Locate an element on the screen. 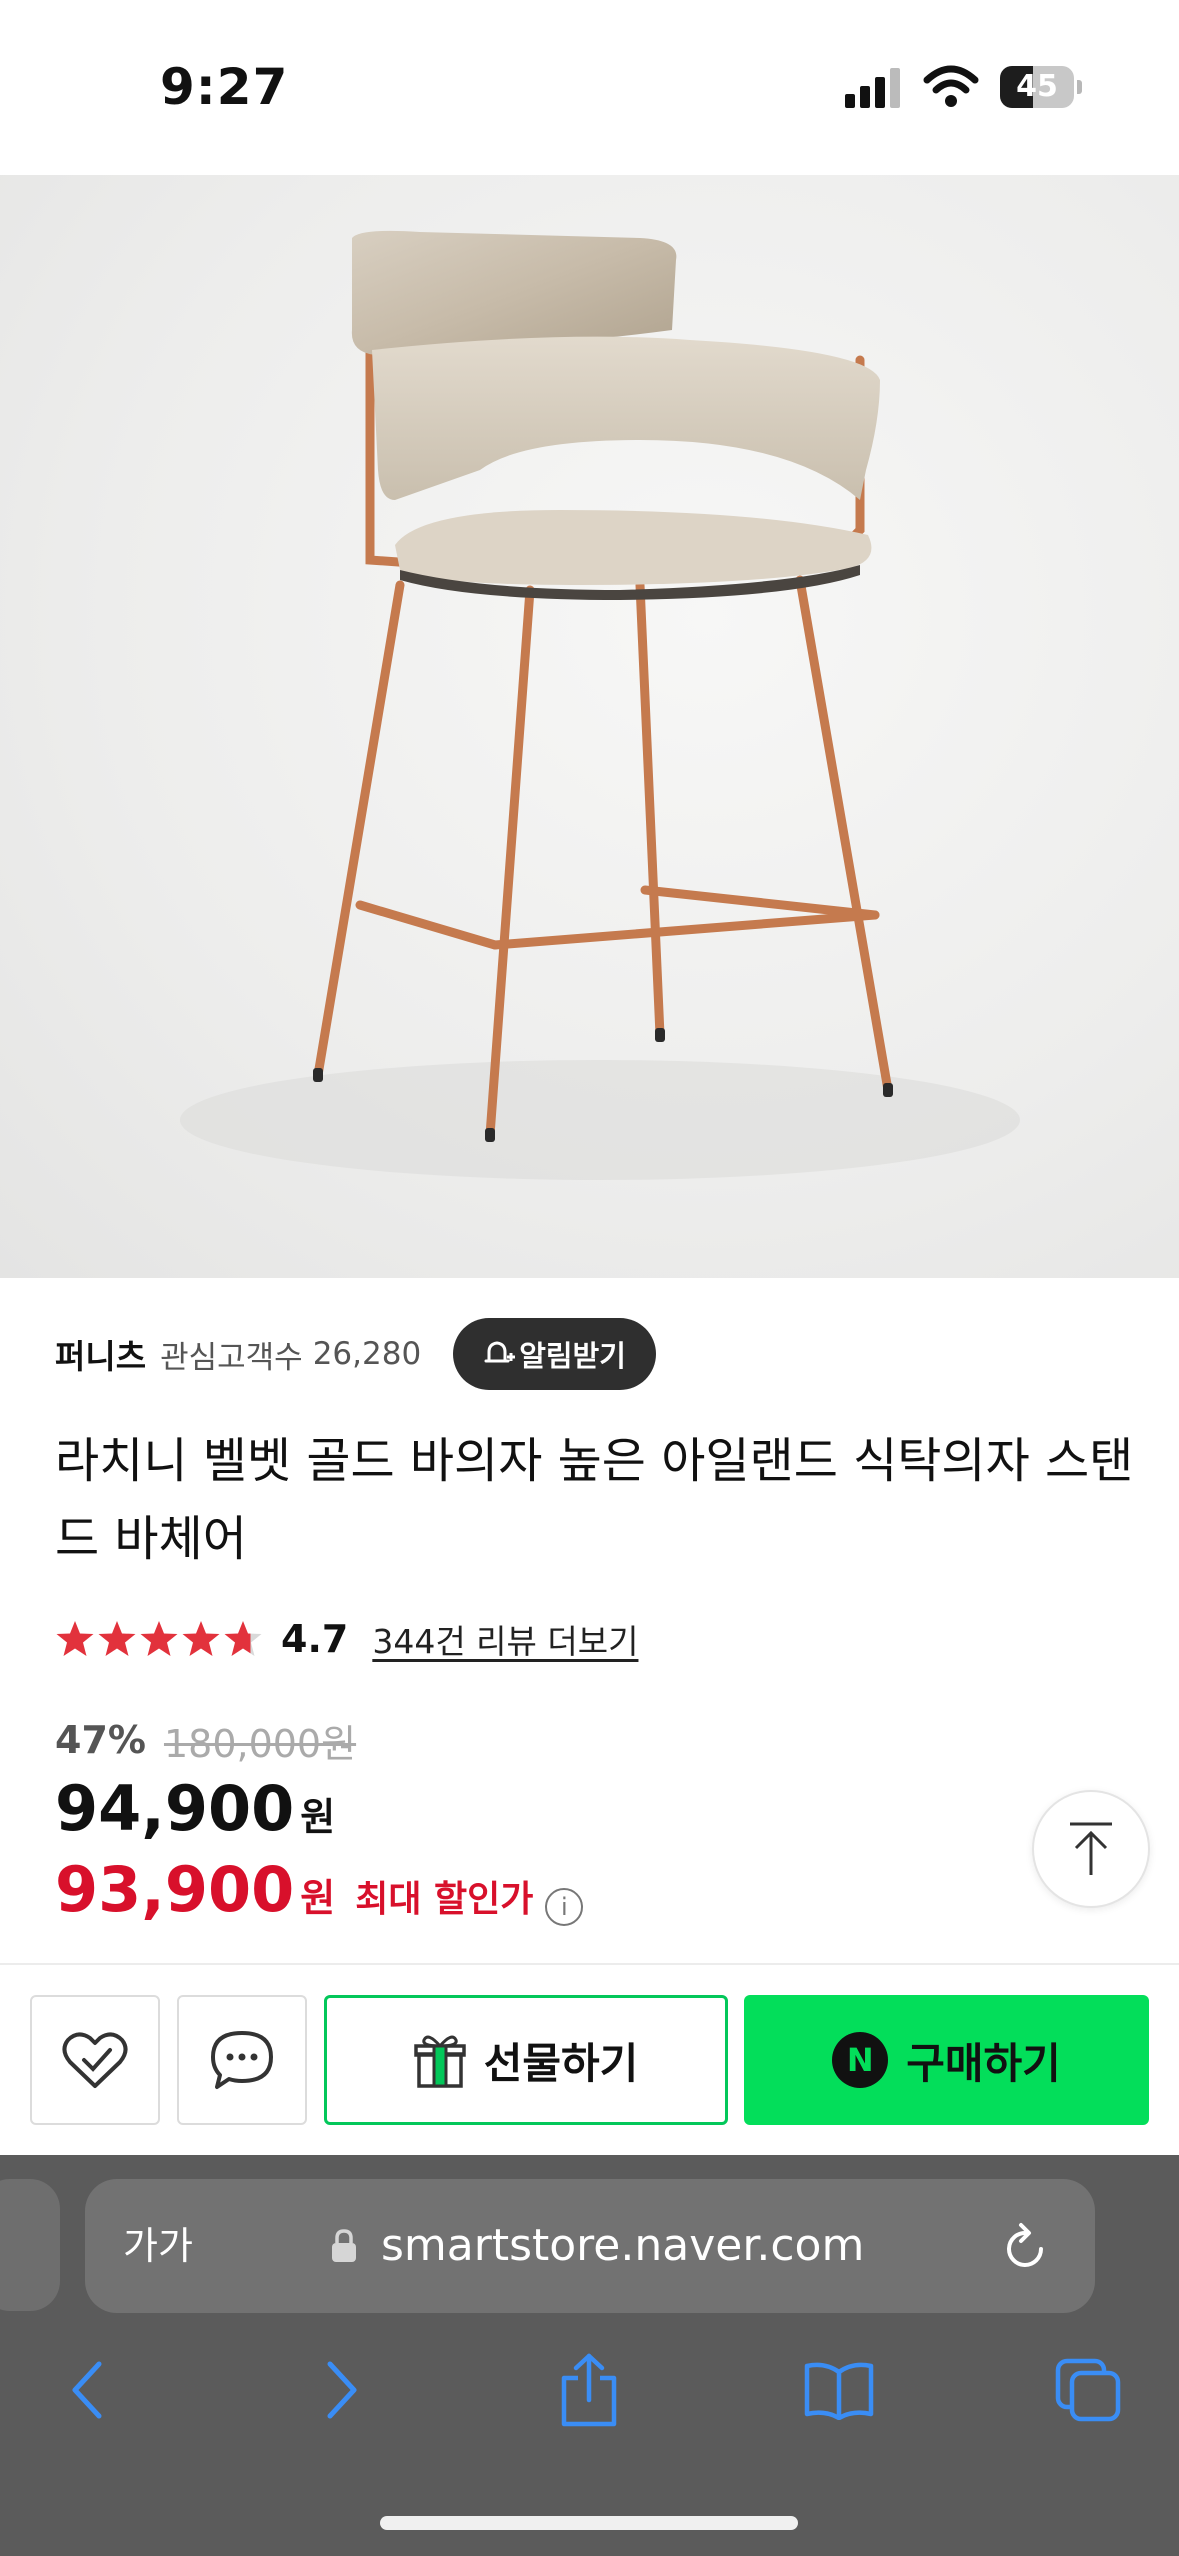 Image resolution: width=1179 pixels, height=2556 pixels. bookmarks-icon is located at coordinates (839, 2391).